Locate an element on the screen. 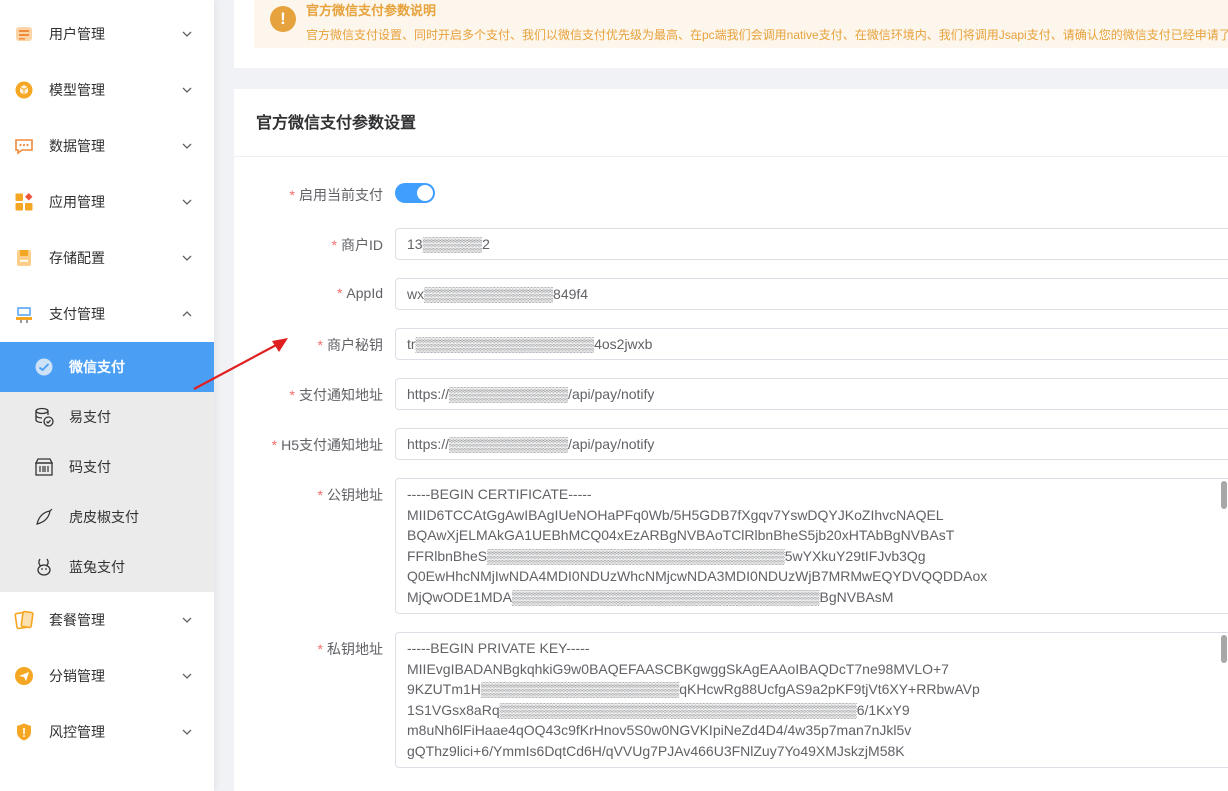 This screenshot has width=1228, height=791. menu-model-management: 模型管理 is located at coordinates (107, 90).